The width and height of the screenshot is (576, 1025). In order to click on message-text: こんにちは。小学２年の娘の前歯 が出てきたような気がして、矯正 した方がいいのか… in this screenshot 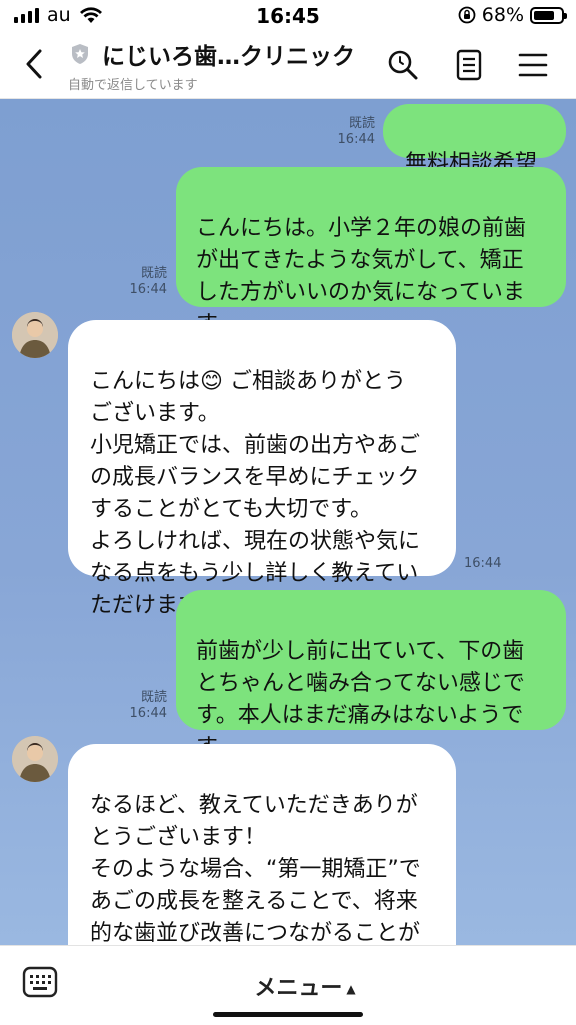, I will do `click(361, 276)`.